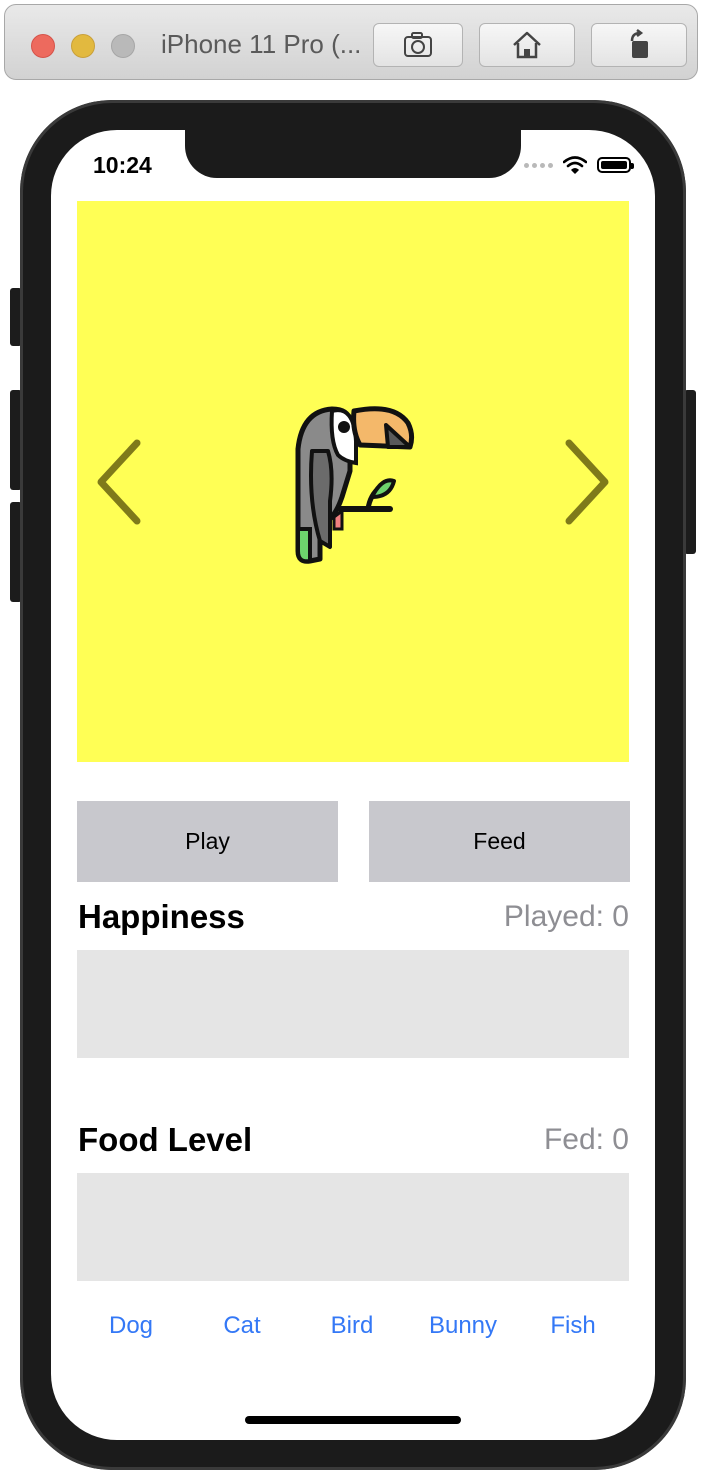 The image size is (702, 1474). What do you see at coordinates (463, 1326) in the screenshot?
I see `tab-bunny: Bunny` at bounding box center [463, 1326].